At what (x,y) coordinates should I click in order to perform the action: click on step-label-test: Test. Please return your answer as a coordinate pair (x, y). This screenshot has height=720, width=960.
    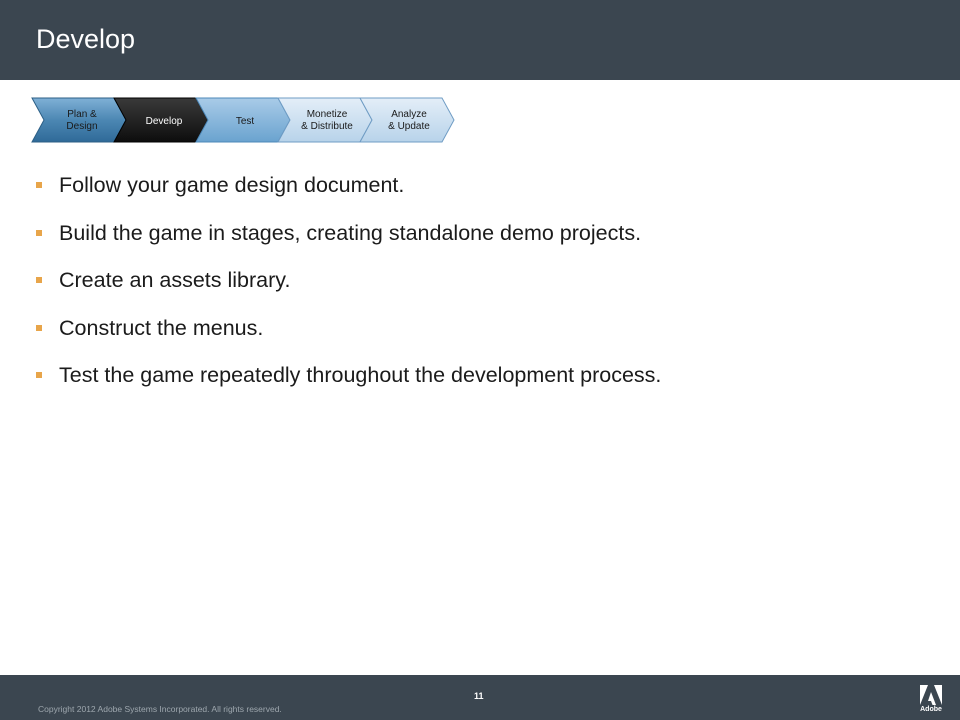
    Looking at the image, I should click on (245, 121).